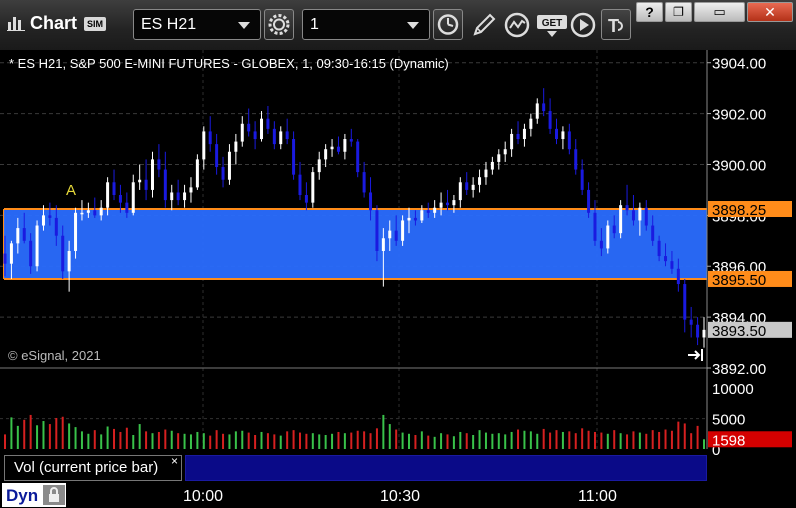 This screenshot has width=796, height=508. I want to click on restore-button: ❐, so click(678, 12).